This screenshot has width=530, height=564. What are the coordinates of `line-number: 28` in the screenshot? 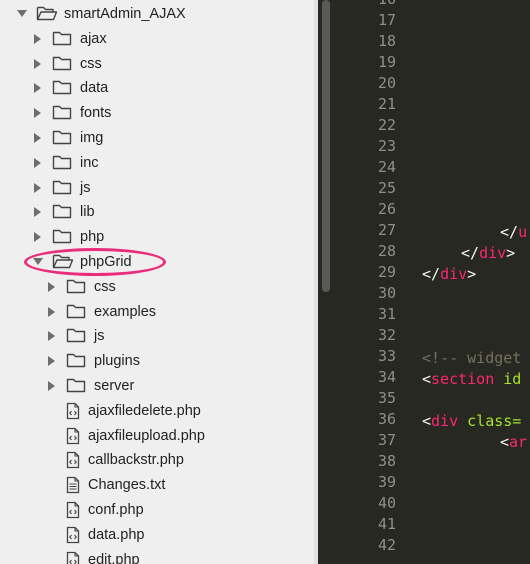 It's located at (386, 251).